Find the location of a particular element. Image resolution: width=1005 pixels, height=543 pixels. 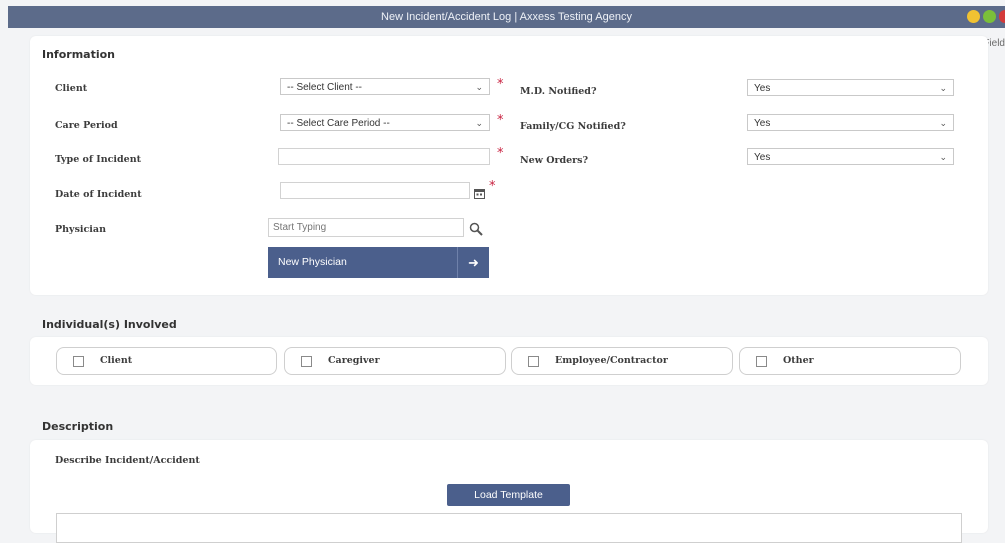

client-select-value: -- Select Client -- is located at coordinates (325, 87).